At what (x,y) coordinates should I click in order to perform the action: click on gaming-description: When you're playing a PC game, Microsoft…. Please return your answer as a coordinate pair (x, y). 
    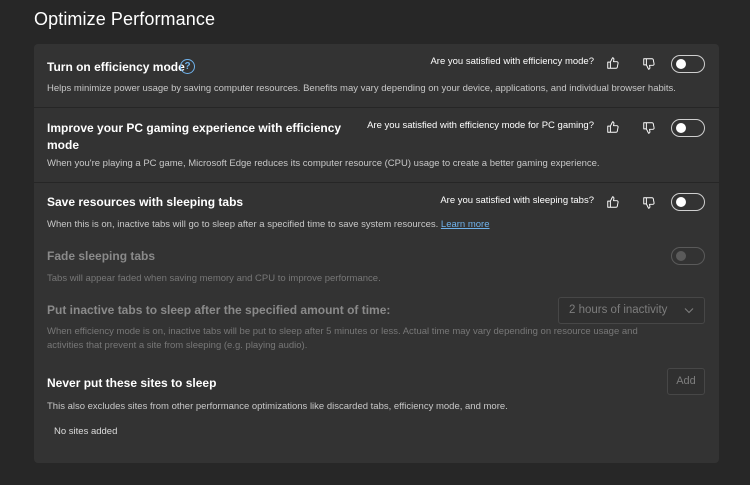
    Looking at the image, I should click on (323, 163).